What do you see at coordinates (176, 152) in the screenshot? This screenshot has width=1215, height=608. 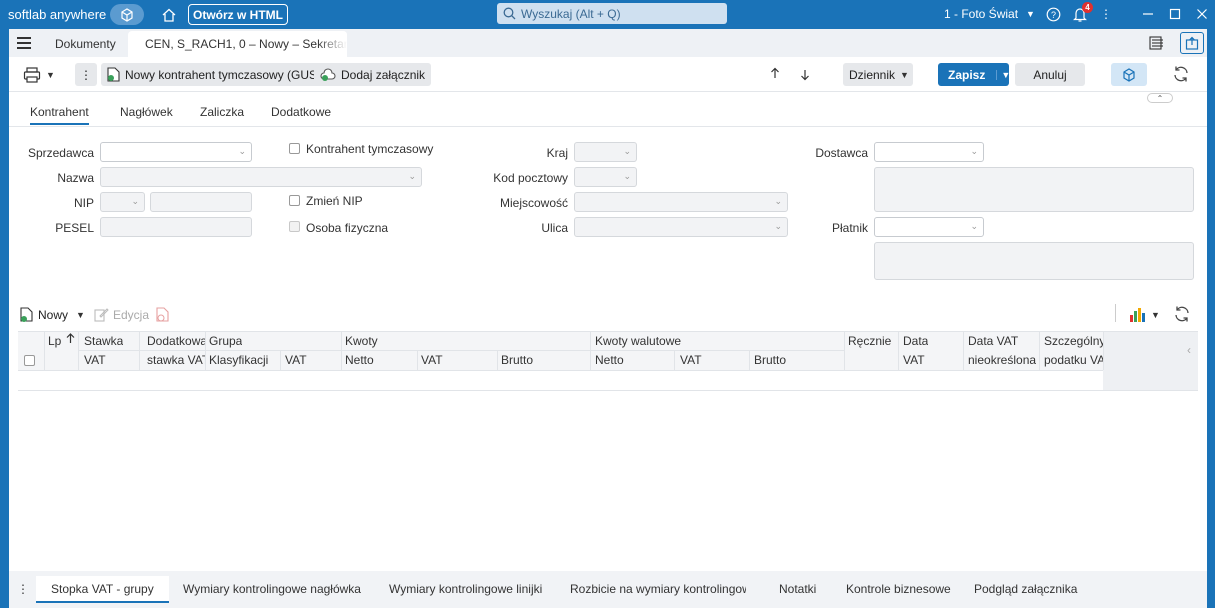 I see `seller-select: ⌄` at bounding box center [176, 152].